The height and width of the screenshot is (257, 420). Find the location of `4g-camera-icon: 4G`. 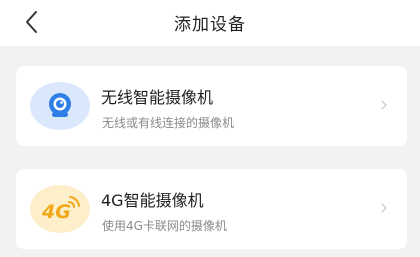

4g-camera-icon: 4G is located at coordinates (60, 209).